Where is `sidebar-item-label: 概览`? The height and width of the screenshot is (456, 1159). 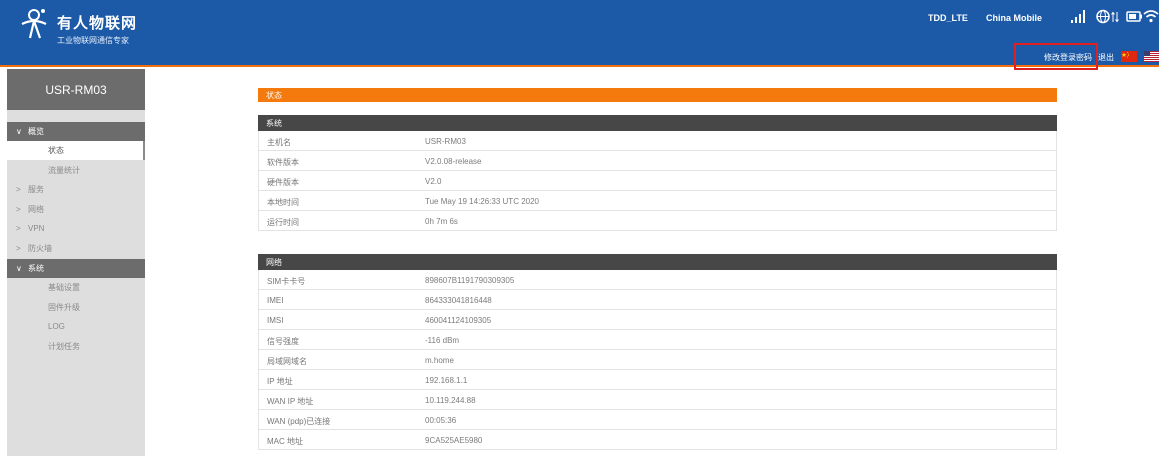
sidebar-item-label: 概览 is located at coordinates (36, 131).